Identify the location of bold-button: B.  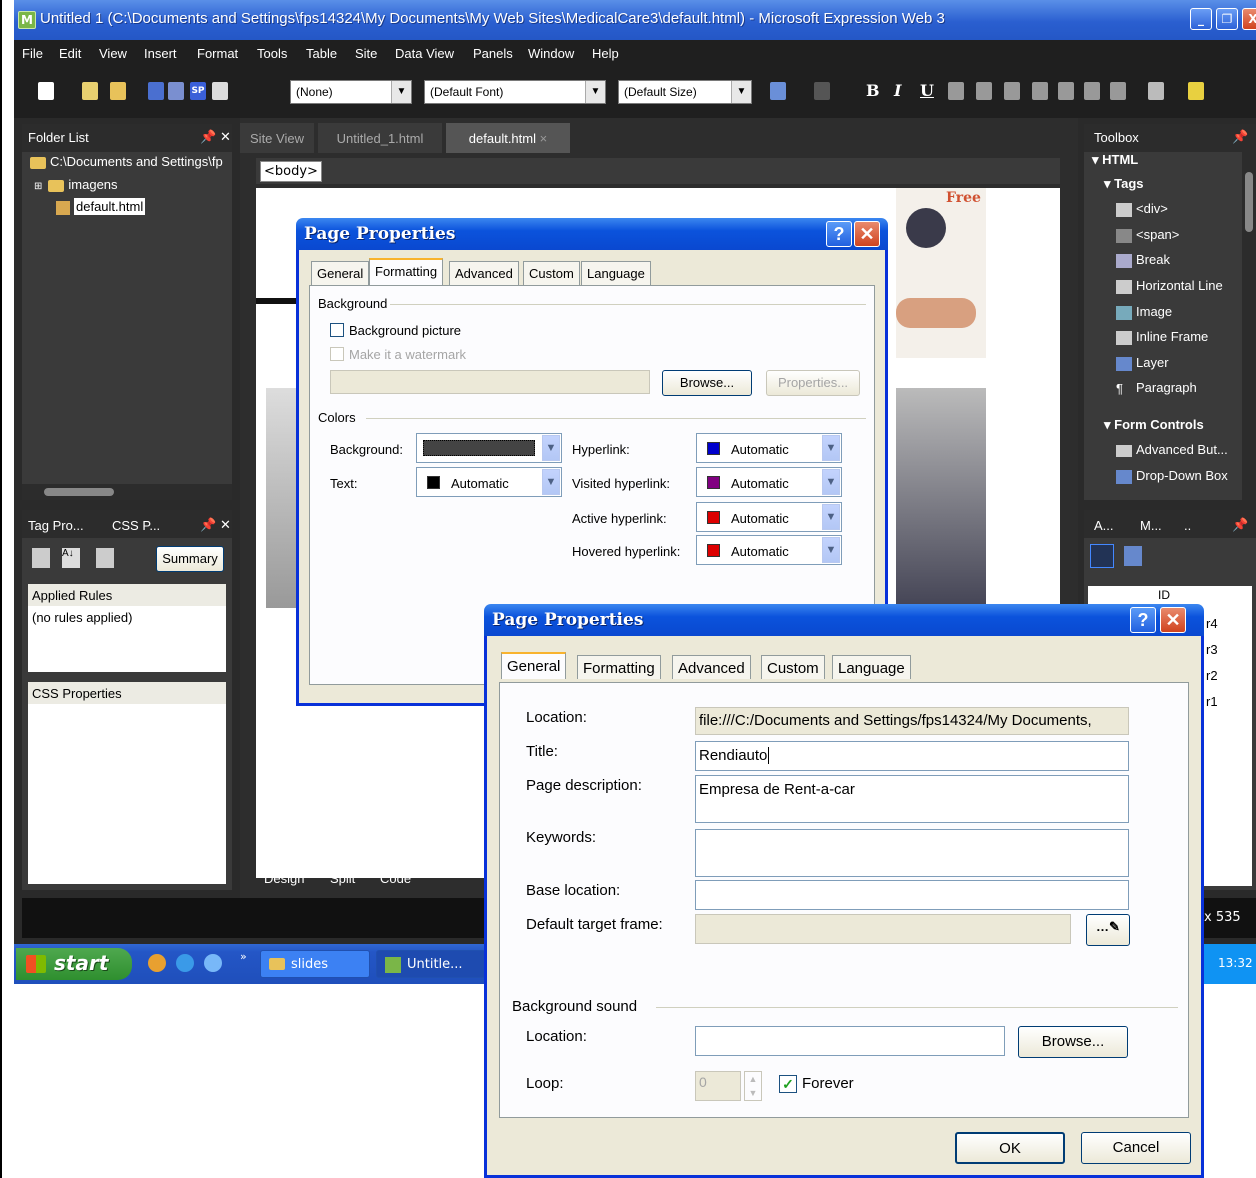
(873, 90).